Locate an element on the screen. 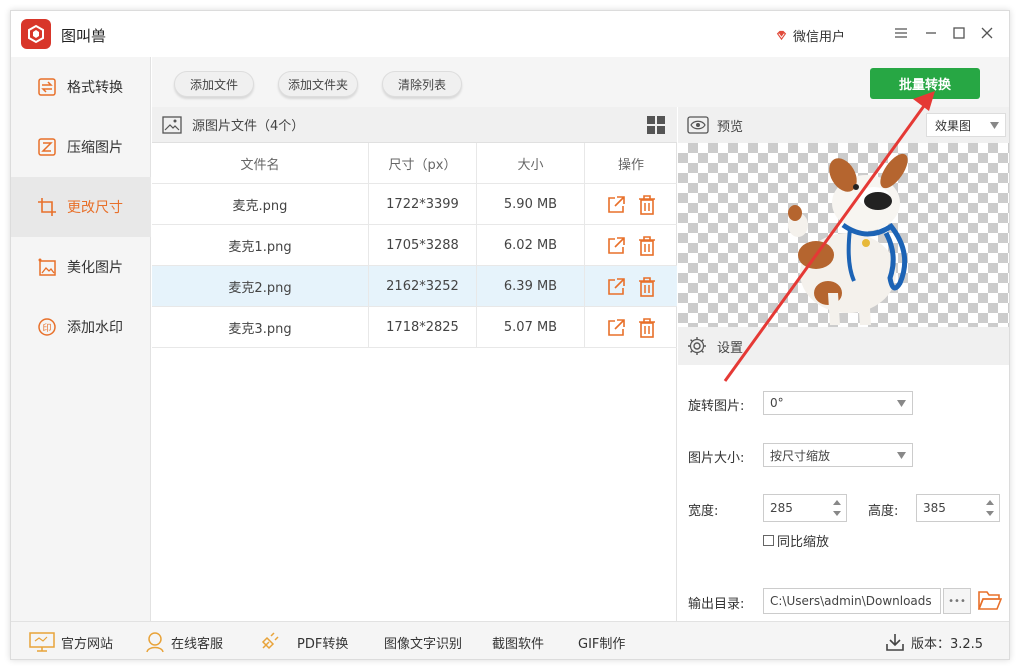 This screenshot has height=670, width=1020. checkbox-box is located at coordinates (768, 540).